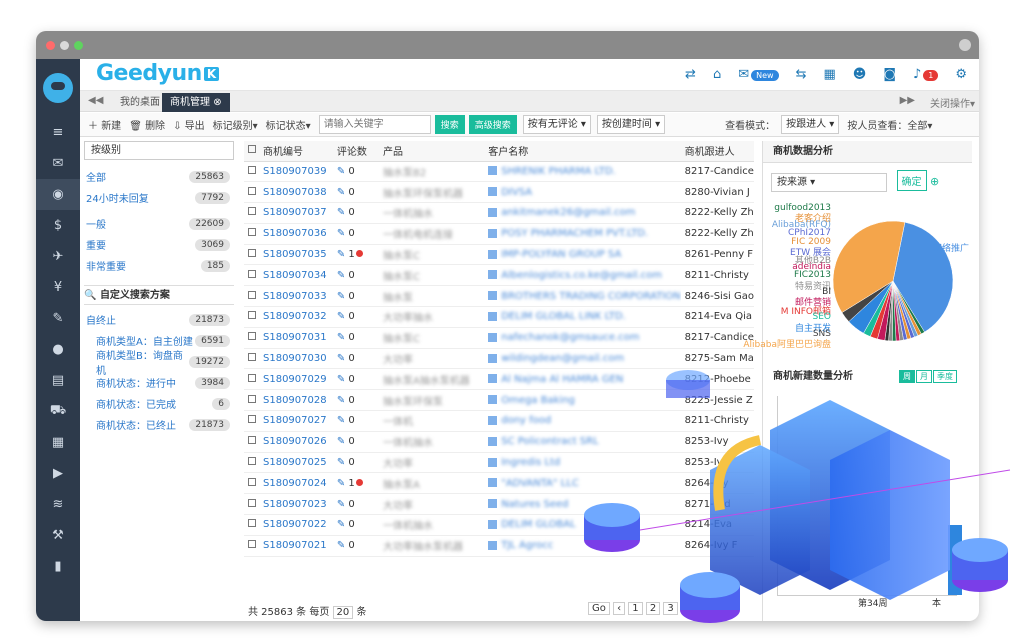  Describe the element at coordinates (582, 546) in the screenshot. I see `customer-cell: TJL Agrocc` at that location.